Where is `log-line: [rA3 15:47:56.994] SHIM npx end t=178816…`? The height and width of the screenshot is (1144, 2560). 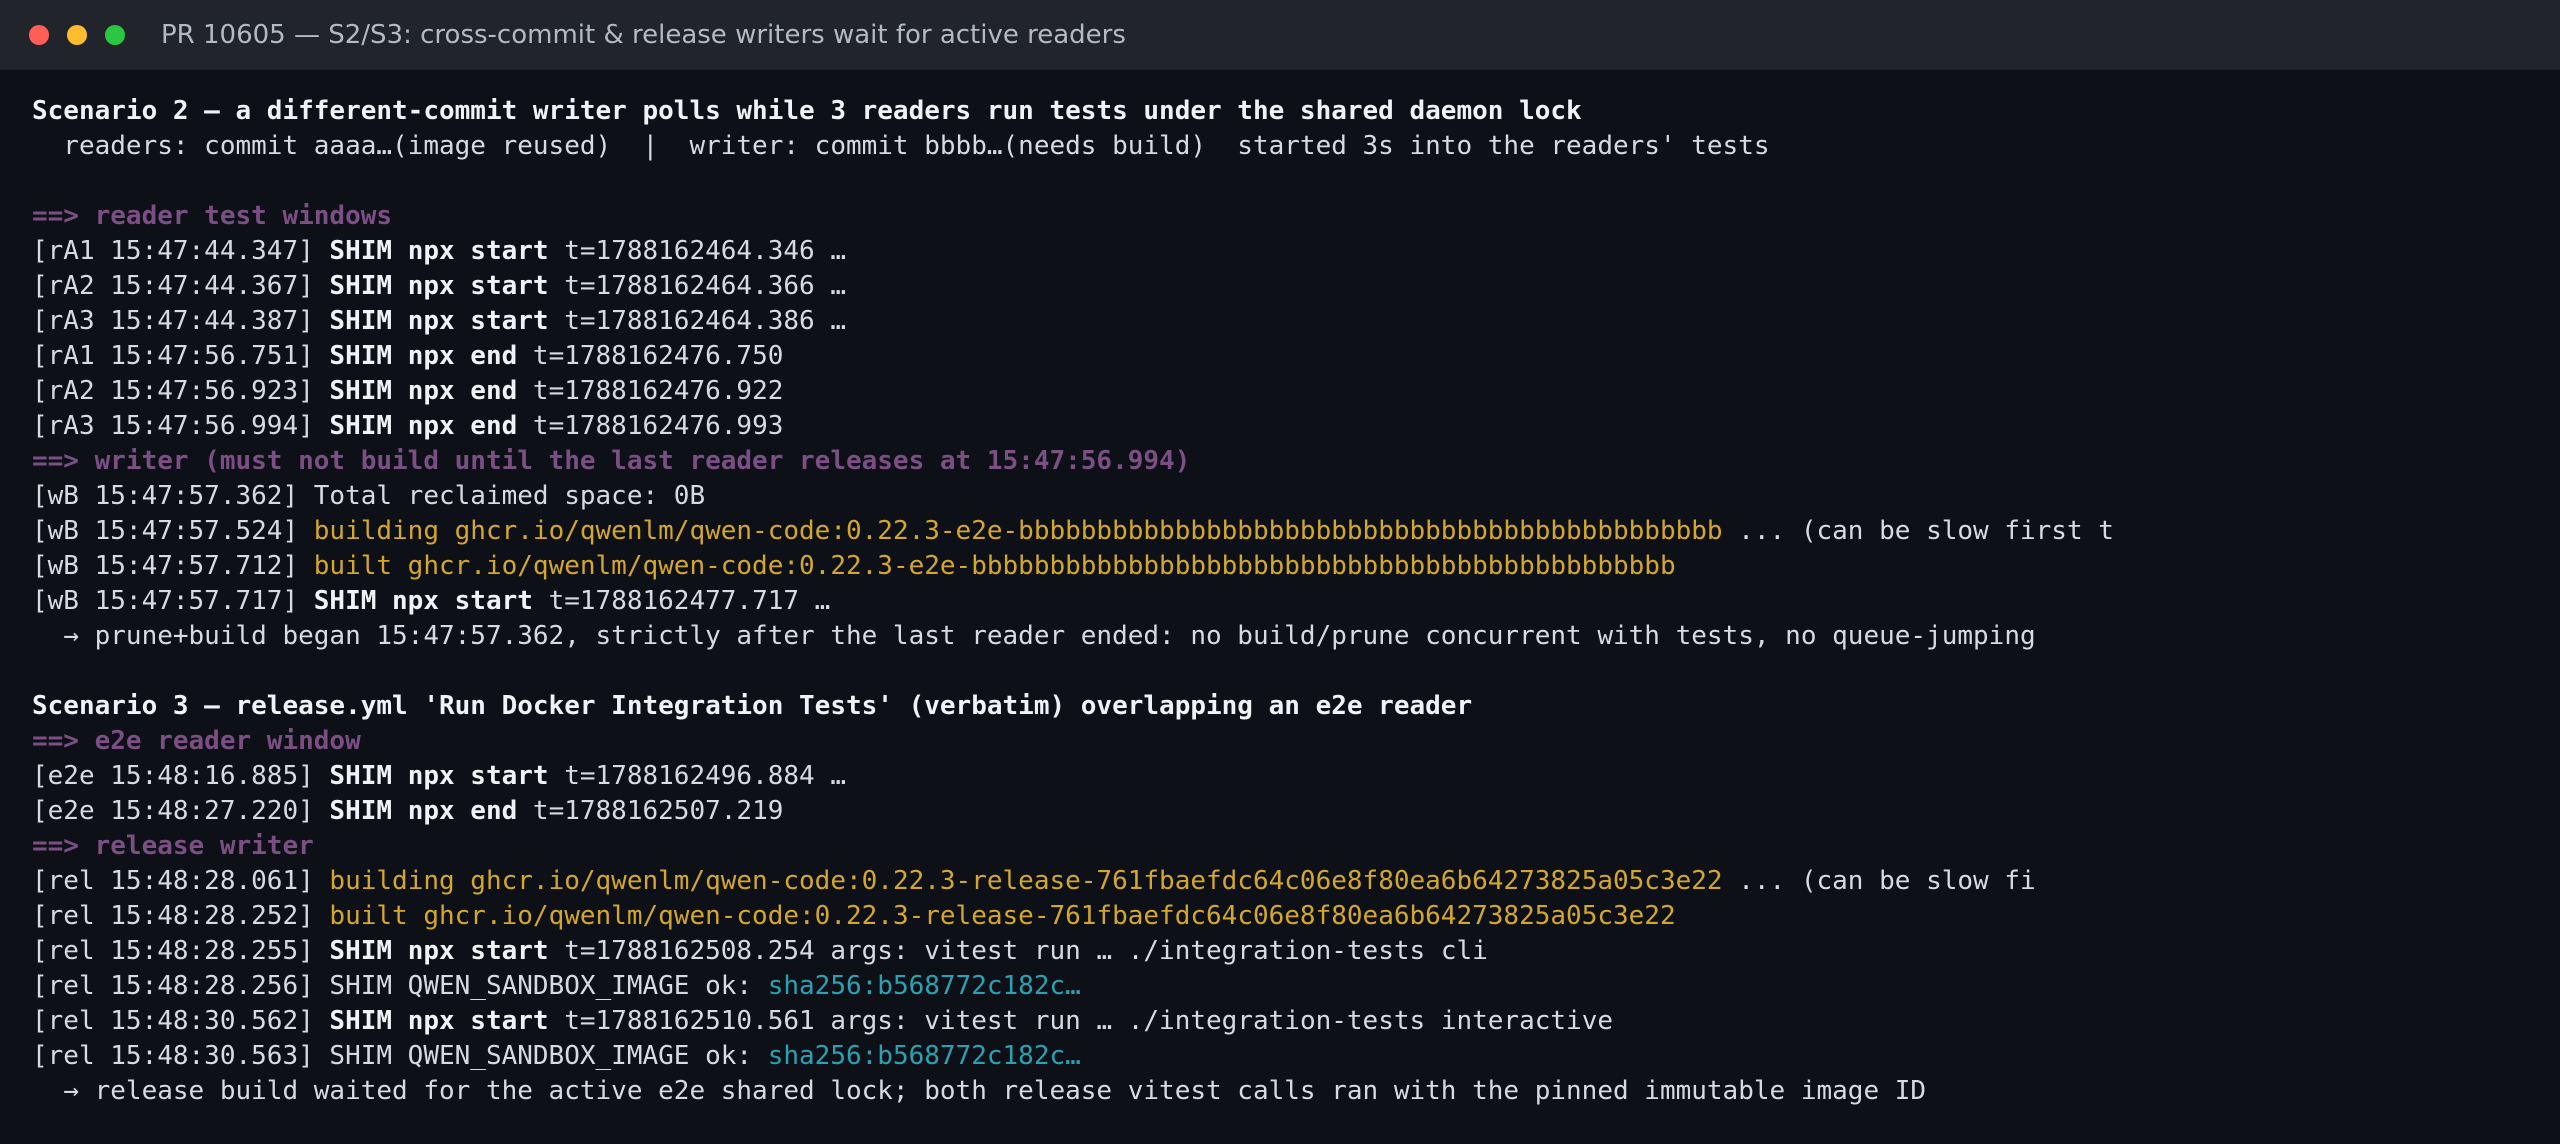 log-line: [rA3 15:47:56.994] SHIM npx end t=178816… is located at coordinates (1296, 426).